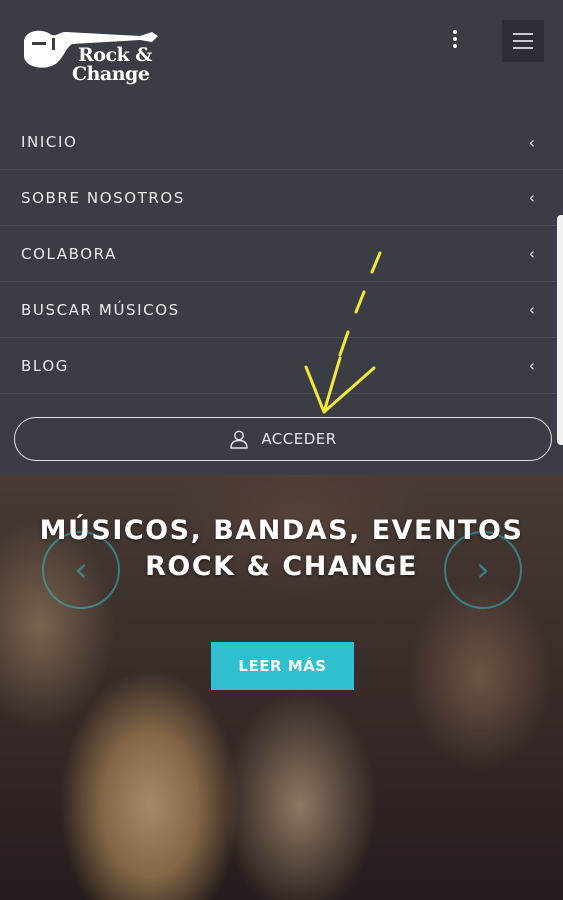 The image size is (563, 900). I want to click on hamburger-icon, so click(523, 34).